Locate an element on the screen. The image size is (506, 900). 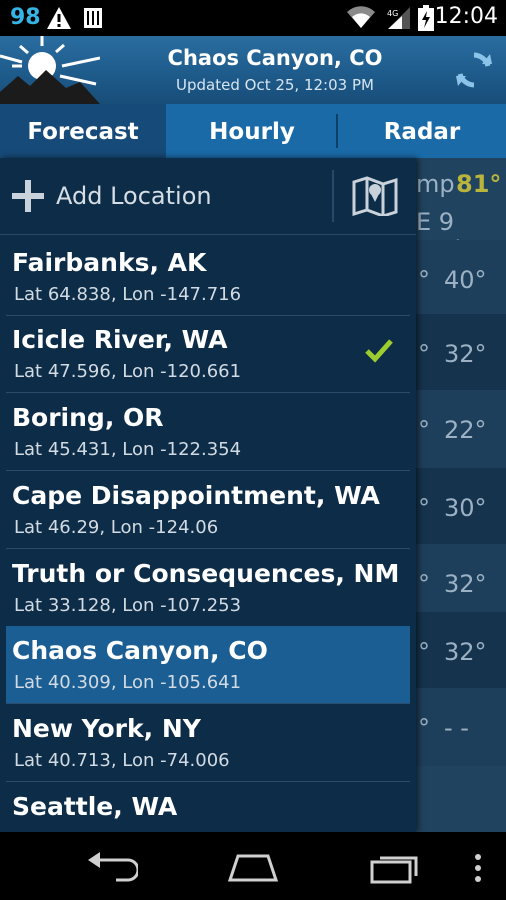
tab-radar: Radar is located at coordinates (422, 131).